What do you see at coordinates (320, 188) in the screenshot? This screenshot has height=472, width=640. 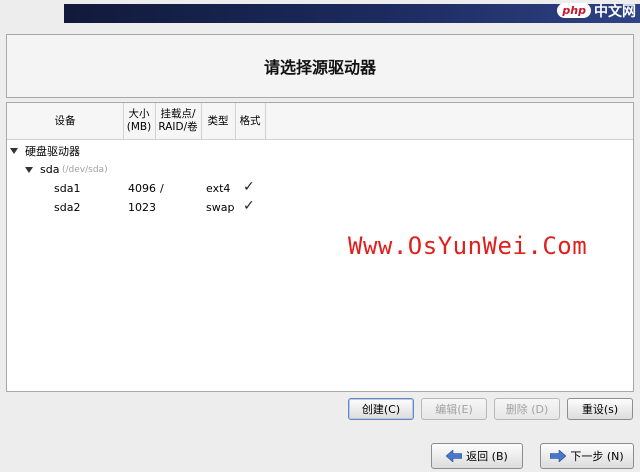 I see `table-row: sda1 4096 / ext4 ✓` at bounding box center [320, 188].